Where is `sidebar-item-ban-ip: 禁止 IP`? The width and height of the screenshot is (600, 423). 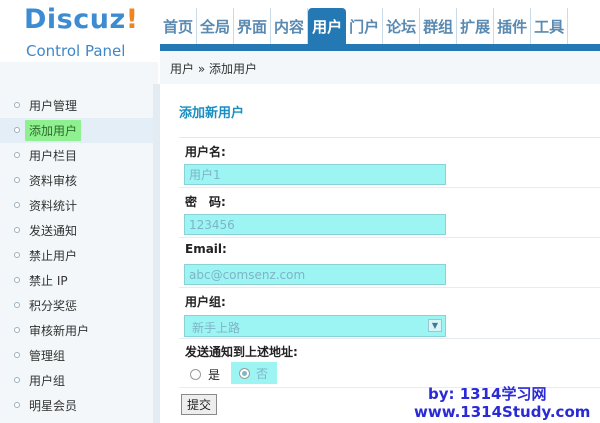 sidebar-item-ban-ip: 禁止 IP is located at coordinates (76, 280).